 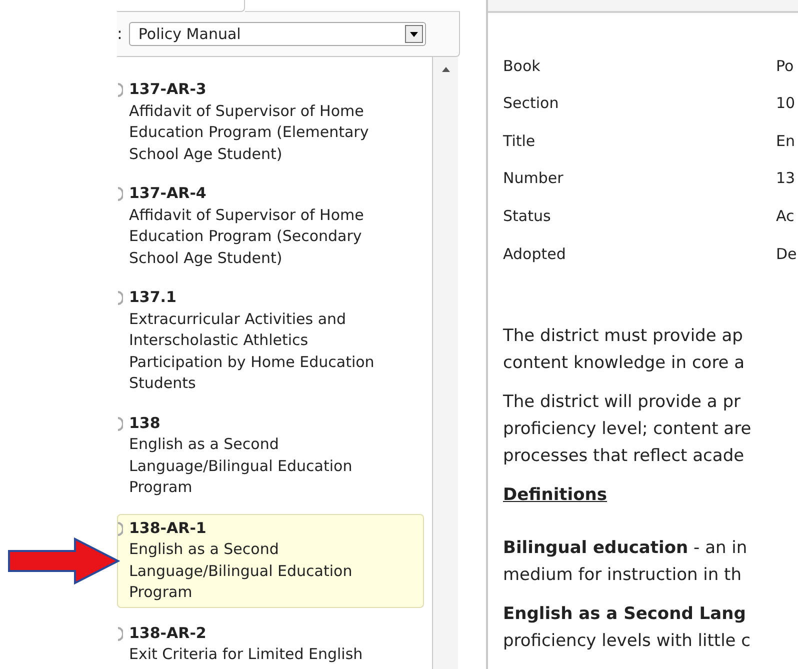 I want to click on policy-item: 137-AR-3 Affidavit of Supervisor of Home Education Program (Elementary School Age Student), so click(x=270, y=122).